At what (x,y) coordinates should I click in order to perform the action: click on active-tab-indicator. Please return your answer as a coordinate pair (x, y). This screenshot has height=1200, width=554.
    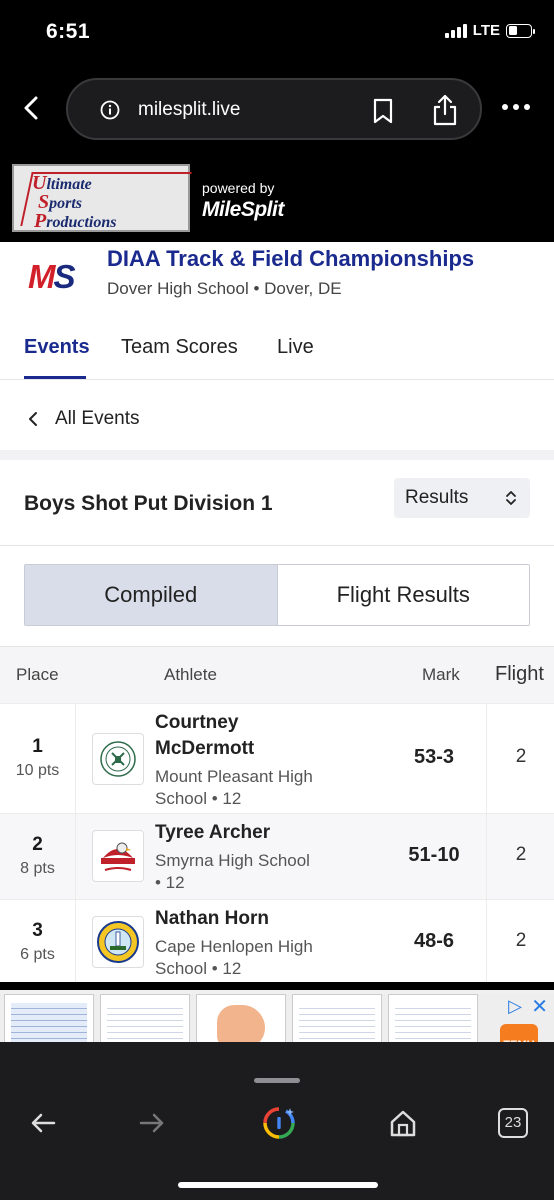
    Looking at the image, I should click on (55, 377).